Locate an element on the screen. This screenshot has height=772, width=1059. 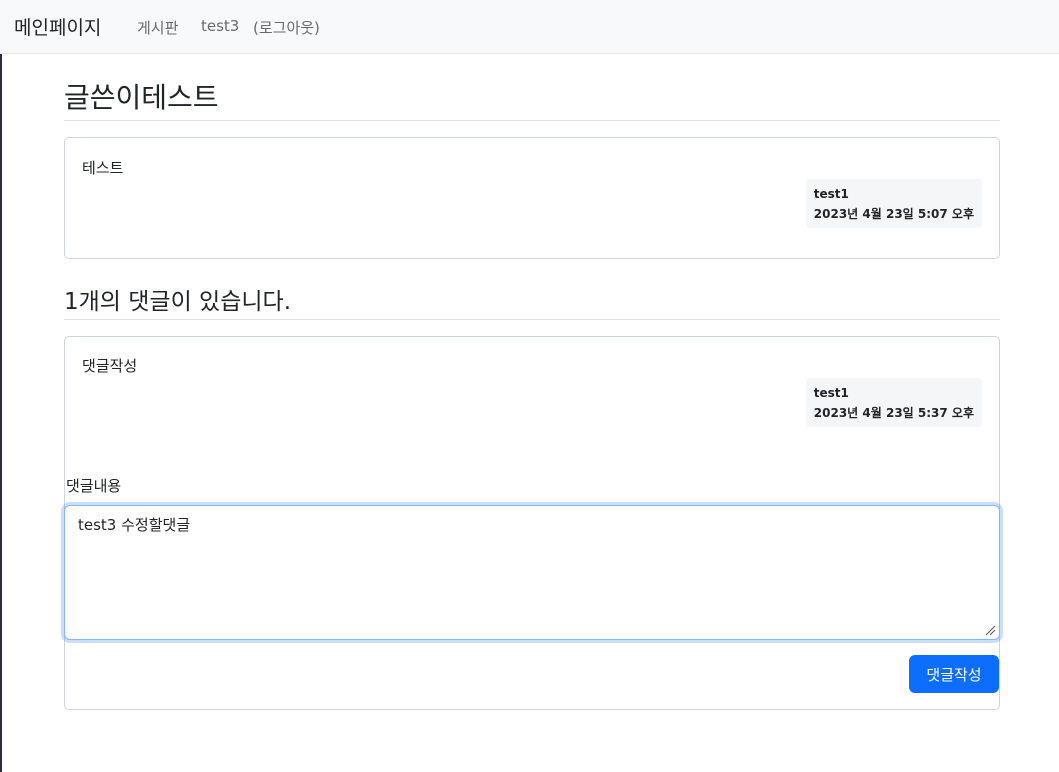
comment-meta-badge: test1 2023년 4월 23일 5:37 오후 is located at coordinates (893, 402).